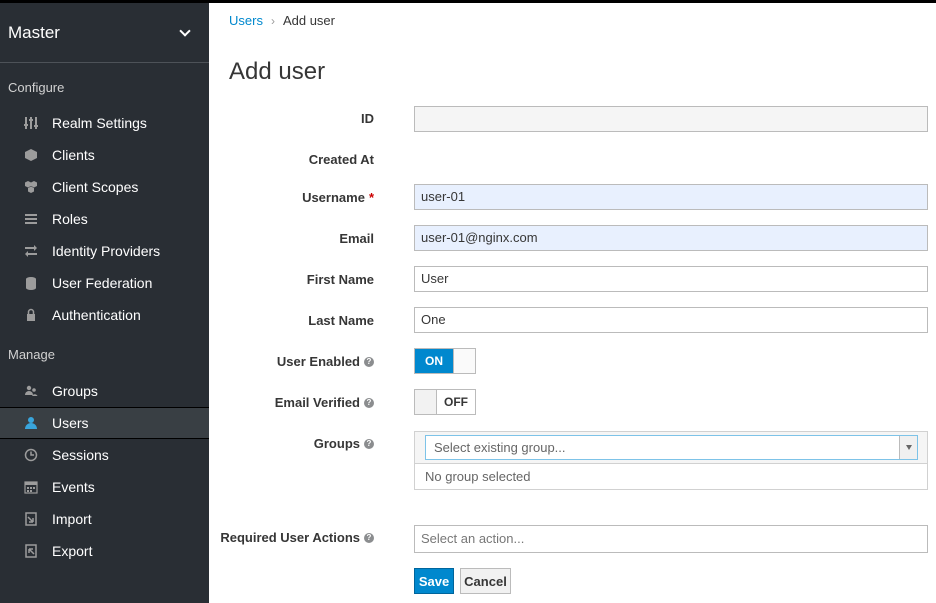  I want to click on user-enabled-label-text: User Enabled, so click(318, 361).